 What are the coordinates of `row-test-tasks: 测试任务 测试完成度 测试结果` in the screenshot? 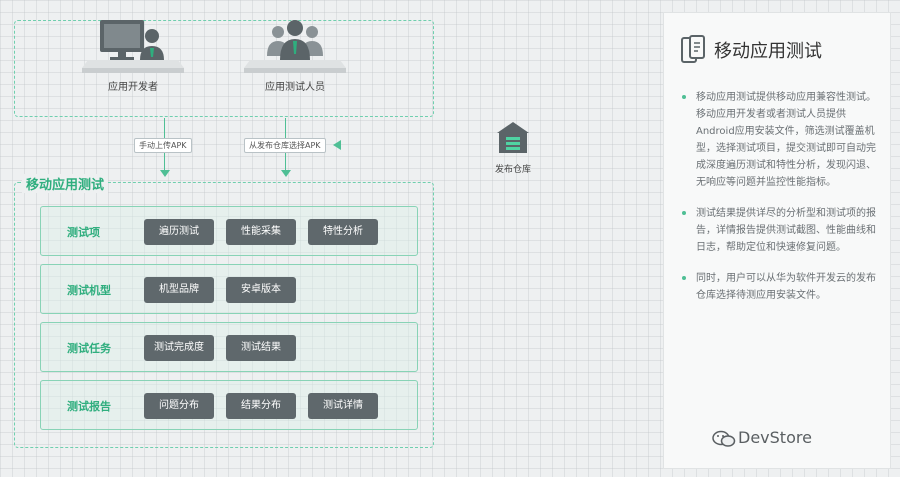 It's located at (229, 347).